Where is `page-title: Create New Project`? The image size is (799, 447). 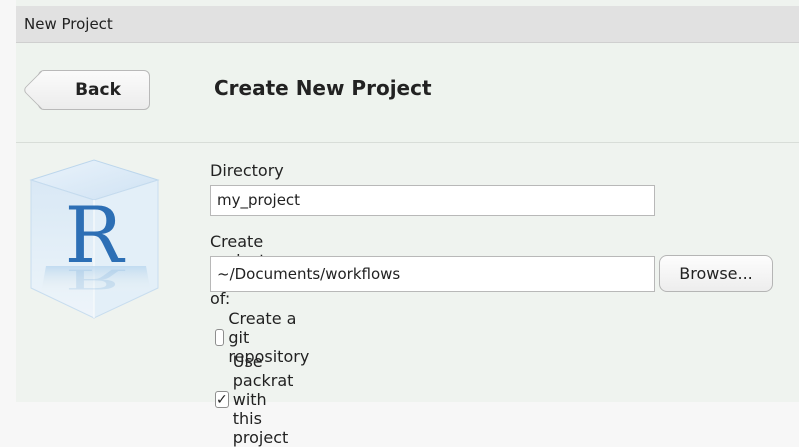 page-title: Create New Project is located at coordinates (323, 88).